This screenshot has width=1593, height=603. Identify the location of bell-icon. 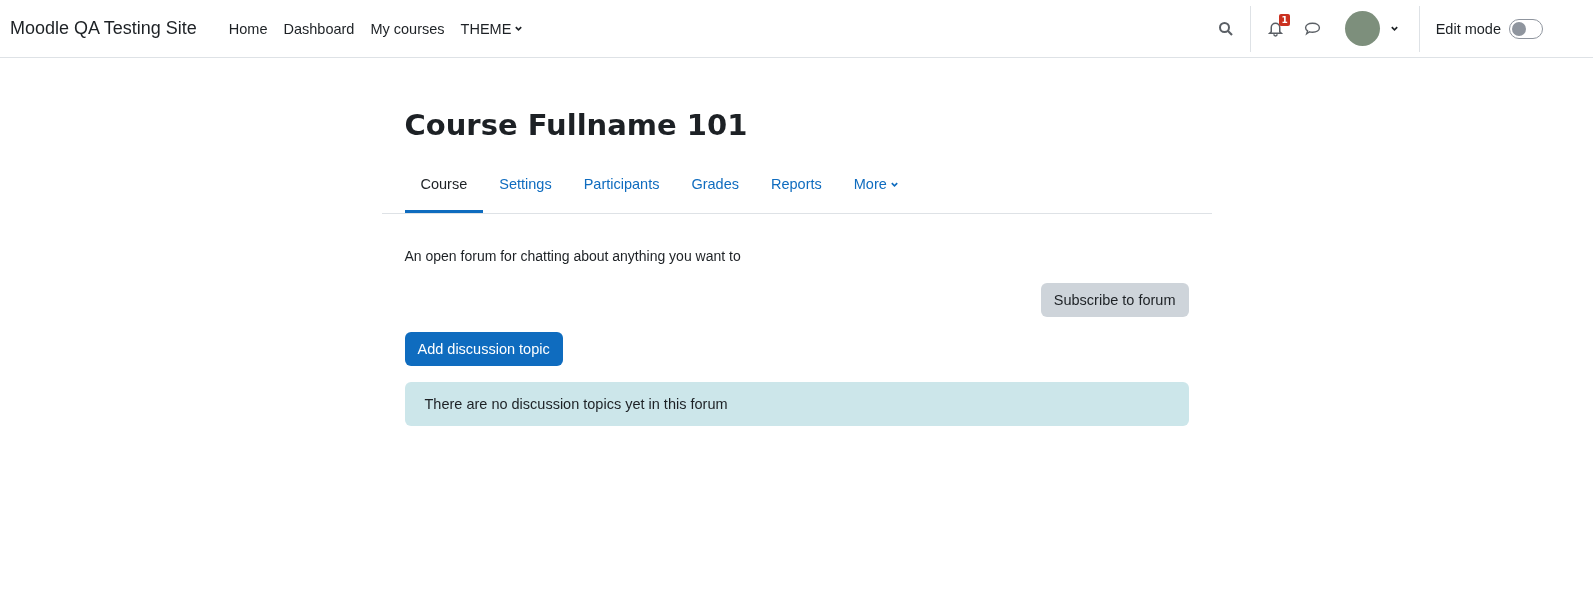
(1275, 28).